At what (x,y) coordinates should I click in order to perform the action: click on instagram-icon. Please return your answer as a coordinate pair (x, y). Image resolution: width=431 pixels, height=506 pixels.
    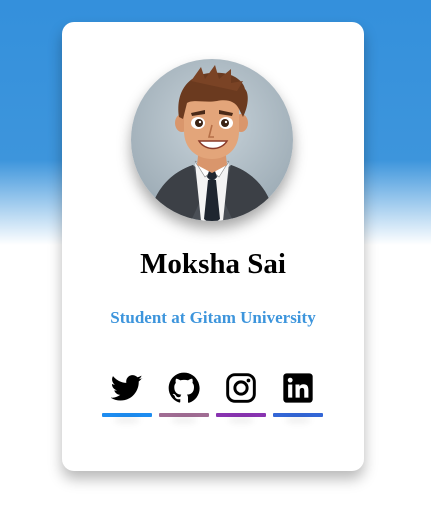
    Looking at the image, I should click on (241, 388).